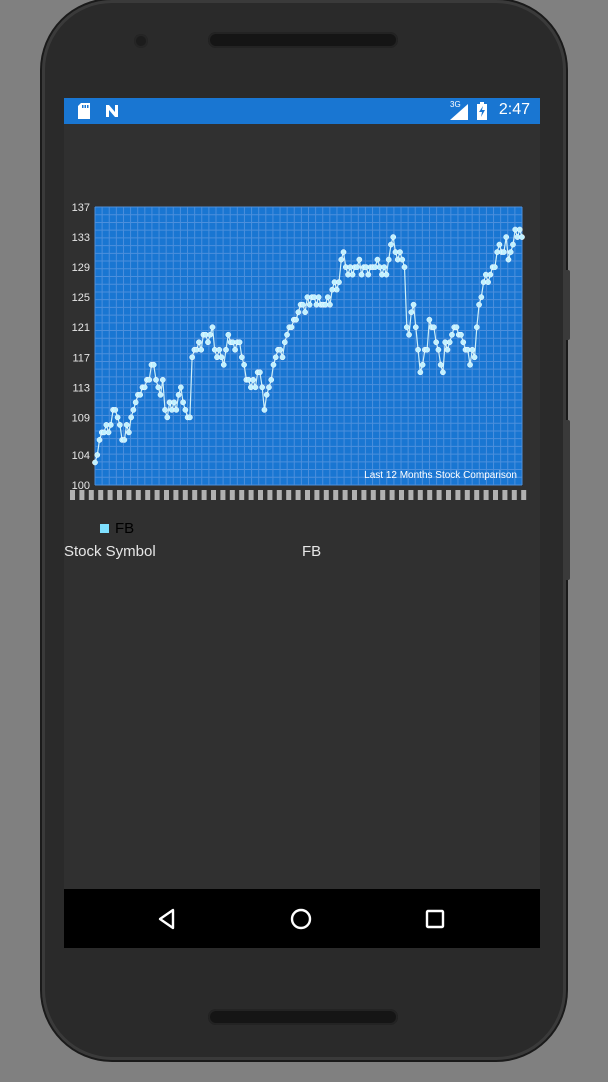 The image size is (608, 1082). Describe the element at coordinates (435, 919) in the screenshot. I see `recents-icon` at that location.